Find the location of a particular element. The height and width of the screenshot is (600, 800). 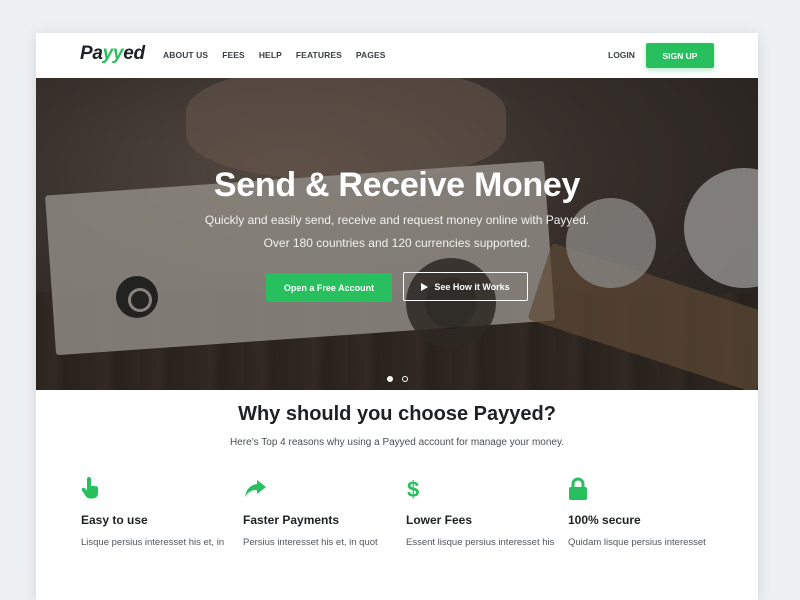

nav-features: FEATURES is located at coordinates (319, 55).